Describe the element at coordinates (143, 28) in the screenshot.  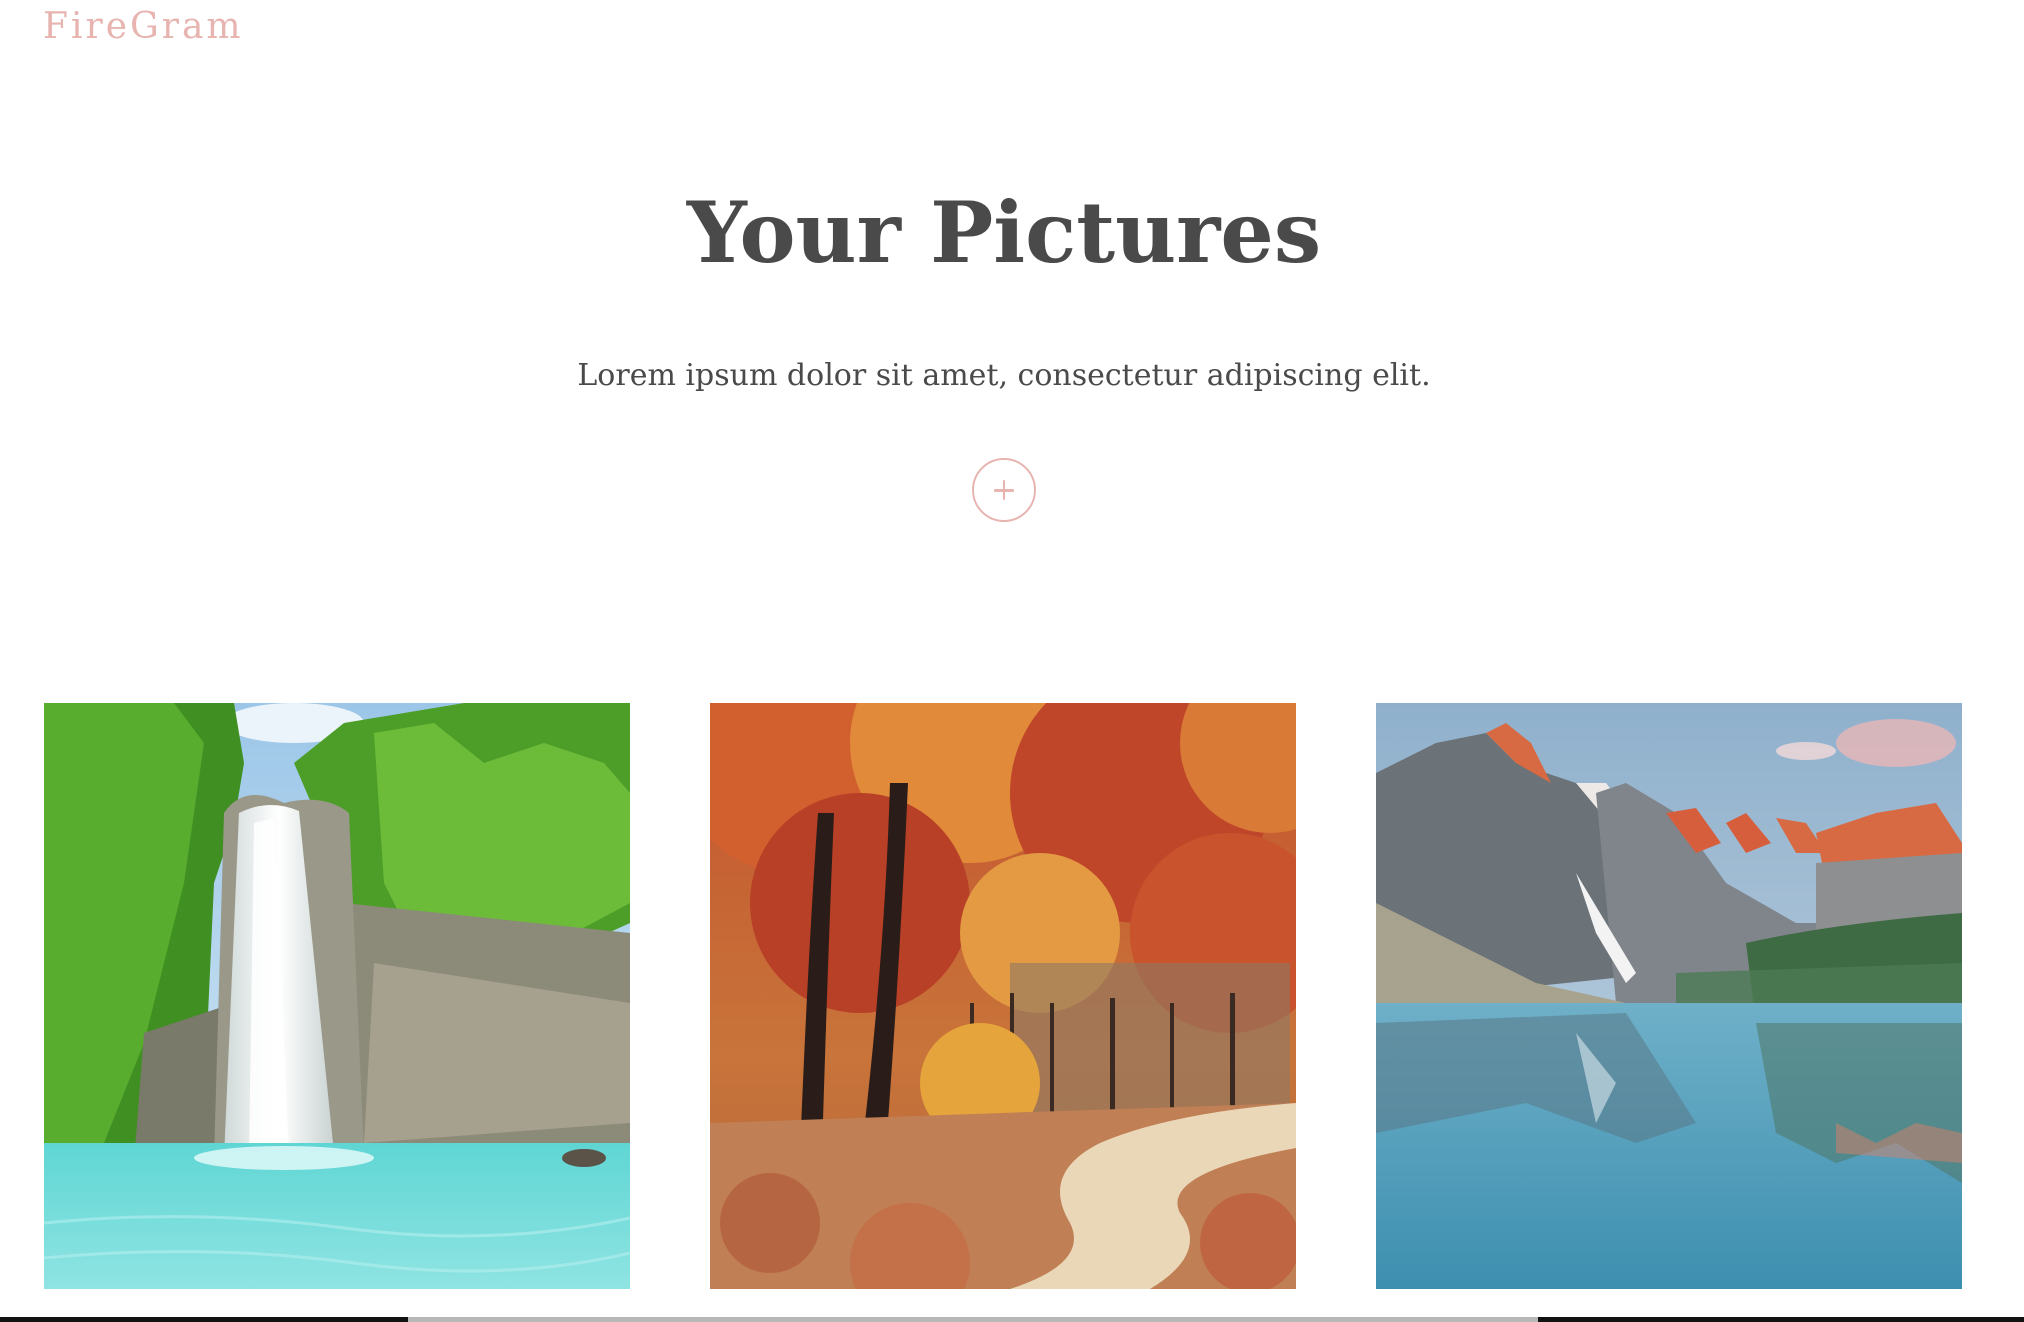
I see `brand-logo: FireGram` at that location.